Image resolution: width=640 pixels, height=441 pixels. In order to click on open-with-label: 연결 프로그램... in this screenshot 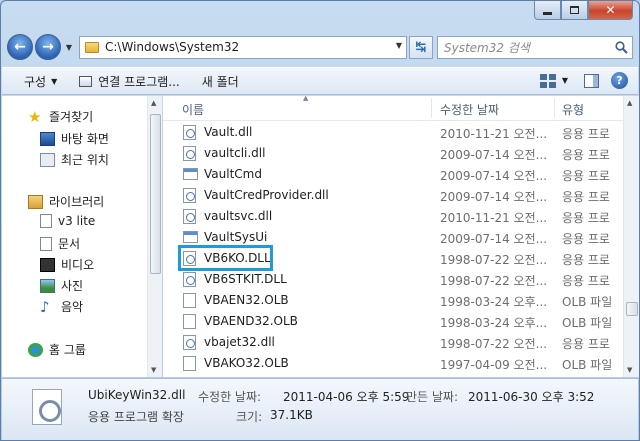, I will do `click(139, 81)`.